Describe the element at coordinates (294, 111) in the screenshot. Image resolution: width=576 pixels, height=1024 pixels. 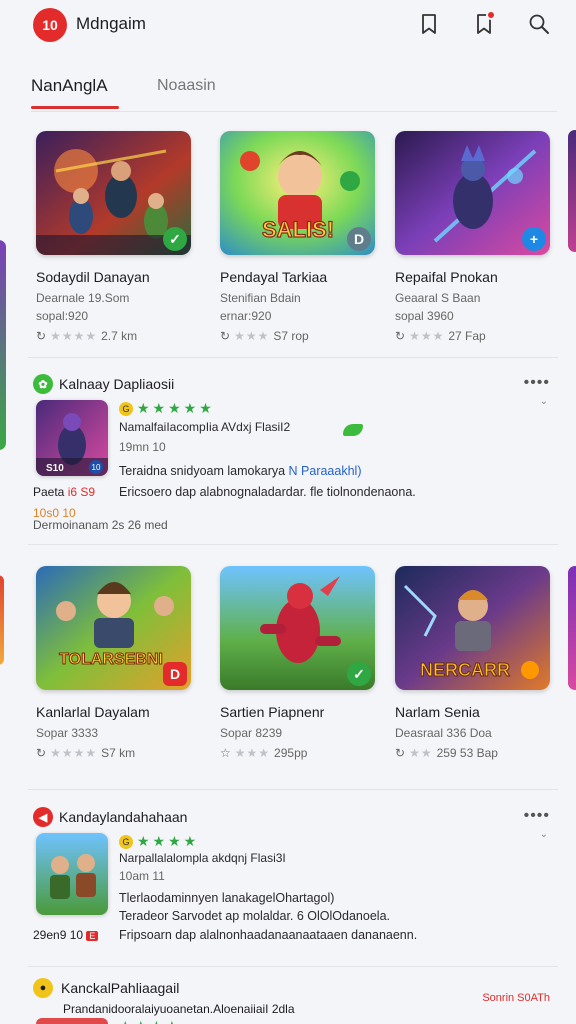
I see `tabs-divider` at that location.